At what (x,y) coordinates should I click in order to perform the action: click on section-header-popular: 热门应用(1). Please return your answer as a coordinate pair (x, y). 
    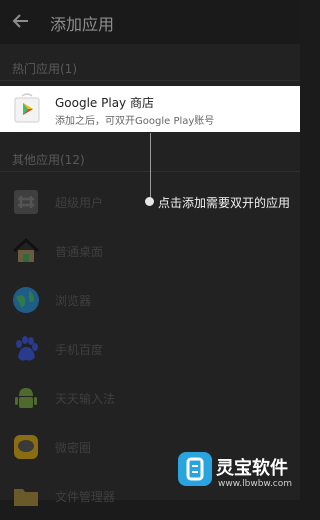
    Looking at the image, I should click on (44, 69).